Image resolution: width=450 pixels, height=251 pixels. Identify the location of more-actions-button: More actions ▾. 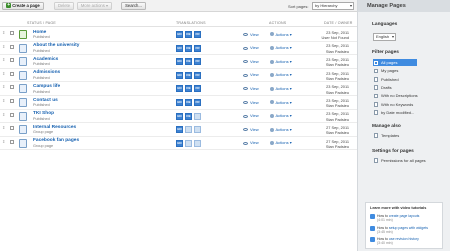
(94, 6).